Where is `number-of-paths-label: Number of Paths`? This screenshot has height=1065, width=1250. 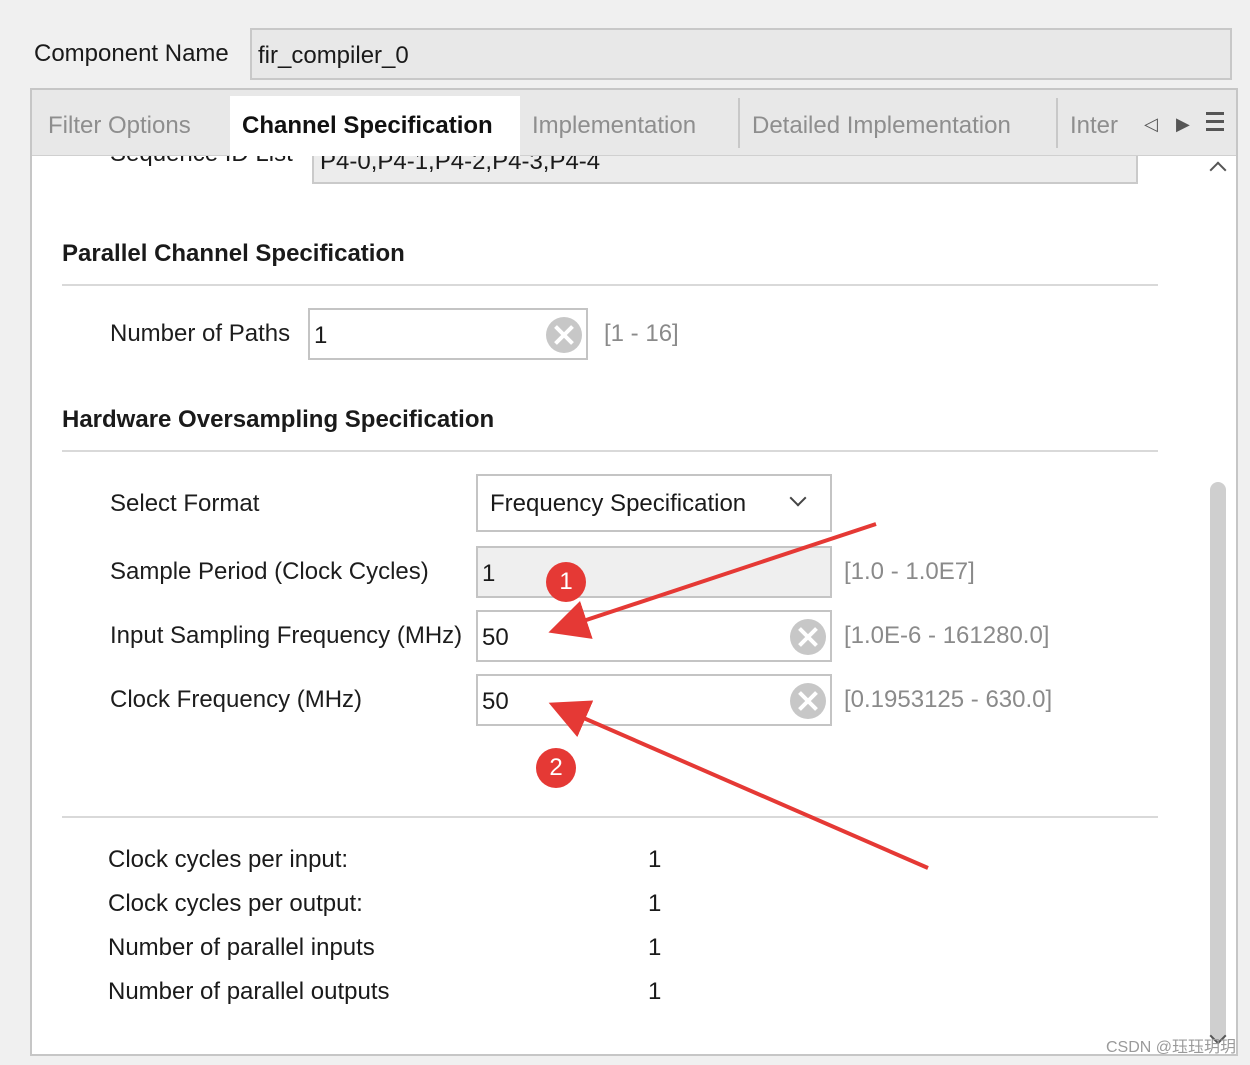 number-of-paths-label: Number of Paths is located at coordinates (200, 333).